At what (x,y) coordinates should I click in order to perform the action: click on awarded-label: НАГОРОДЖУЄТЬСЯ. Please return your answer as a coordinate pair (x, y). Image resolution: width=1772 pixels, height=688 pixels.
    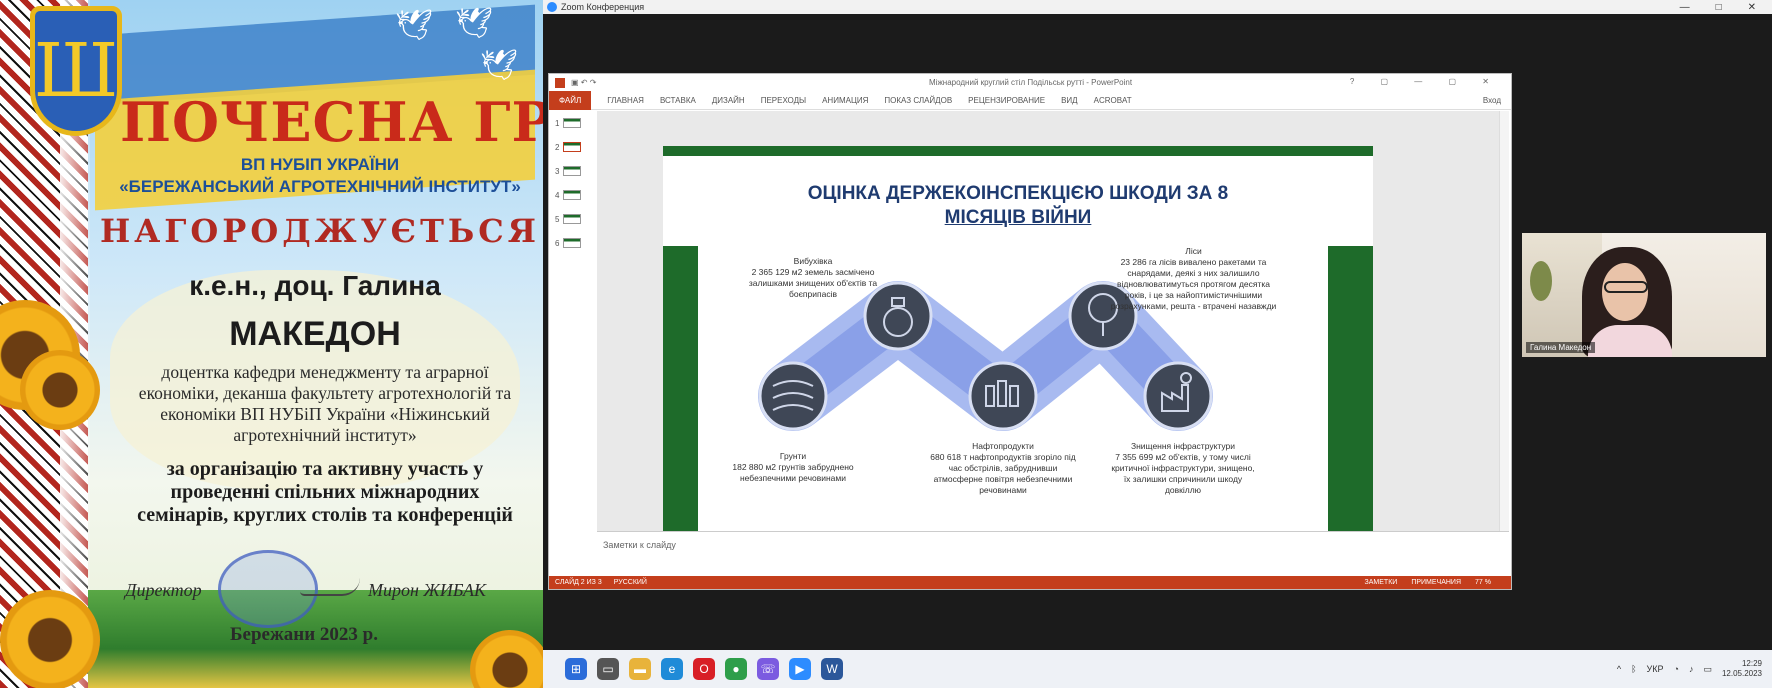
    Looking at the image, I should click on (320, 231).